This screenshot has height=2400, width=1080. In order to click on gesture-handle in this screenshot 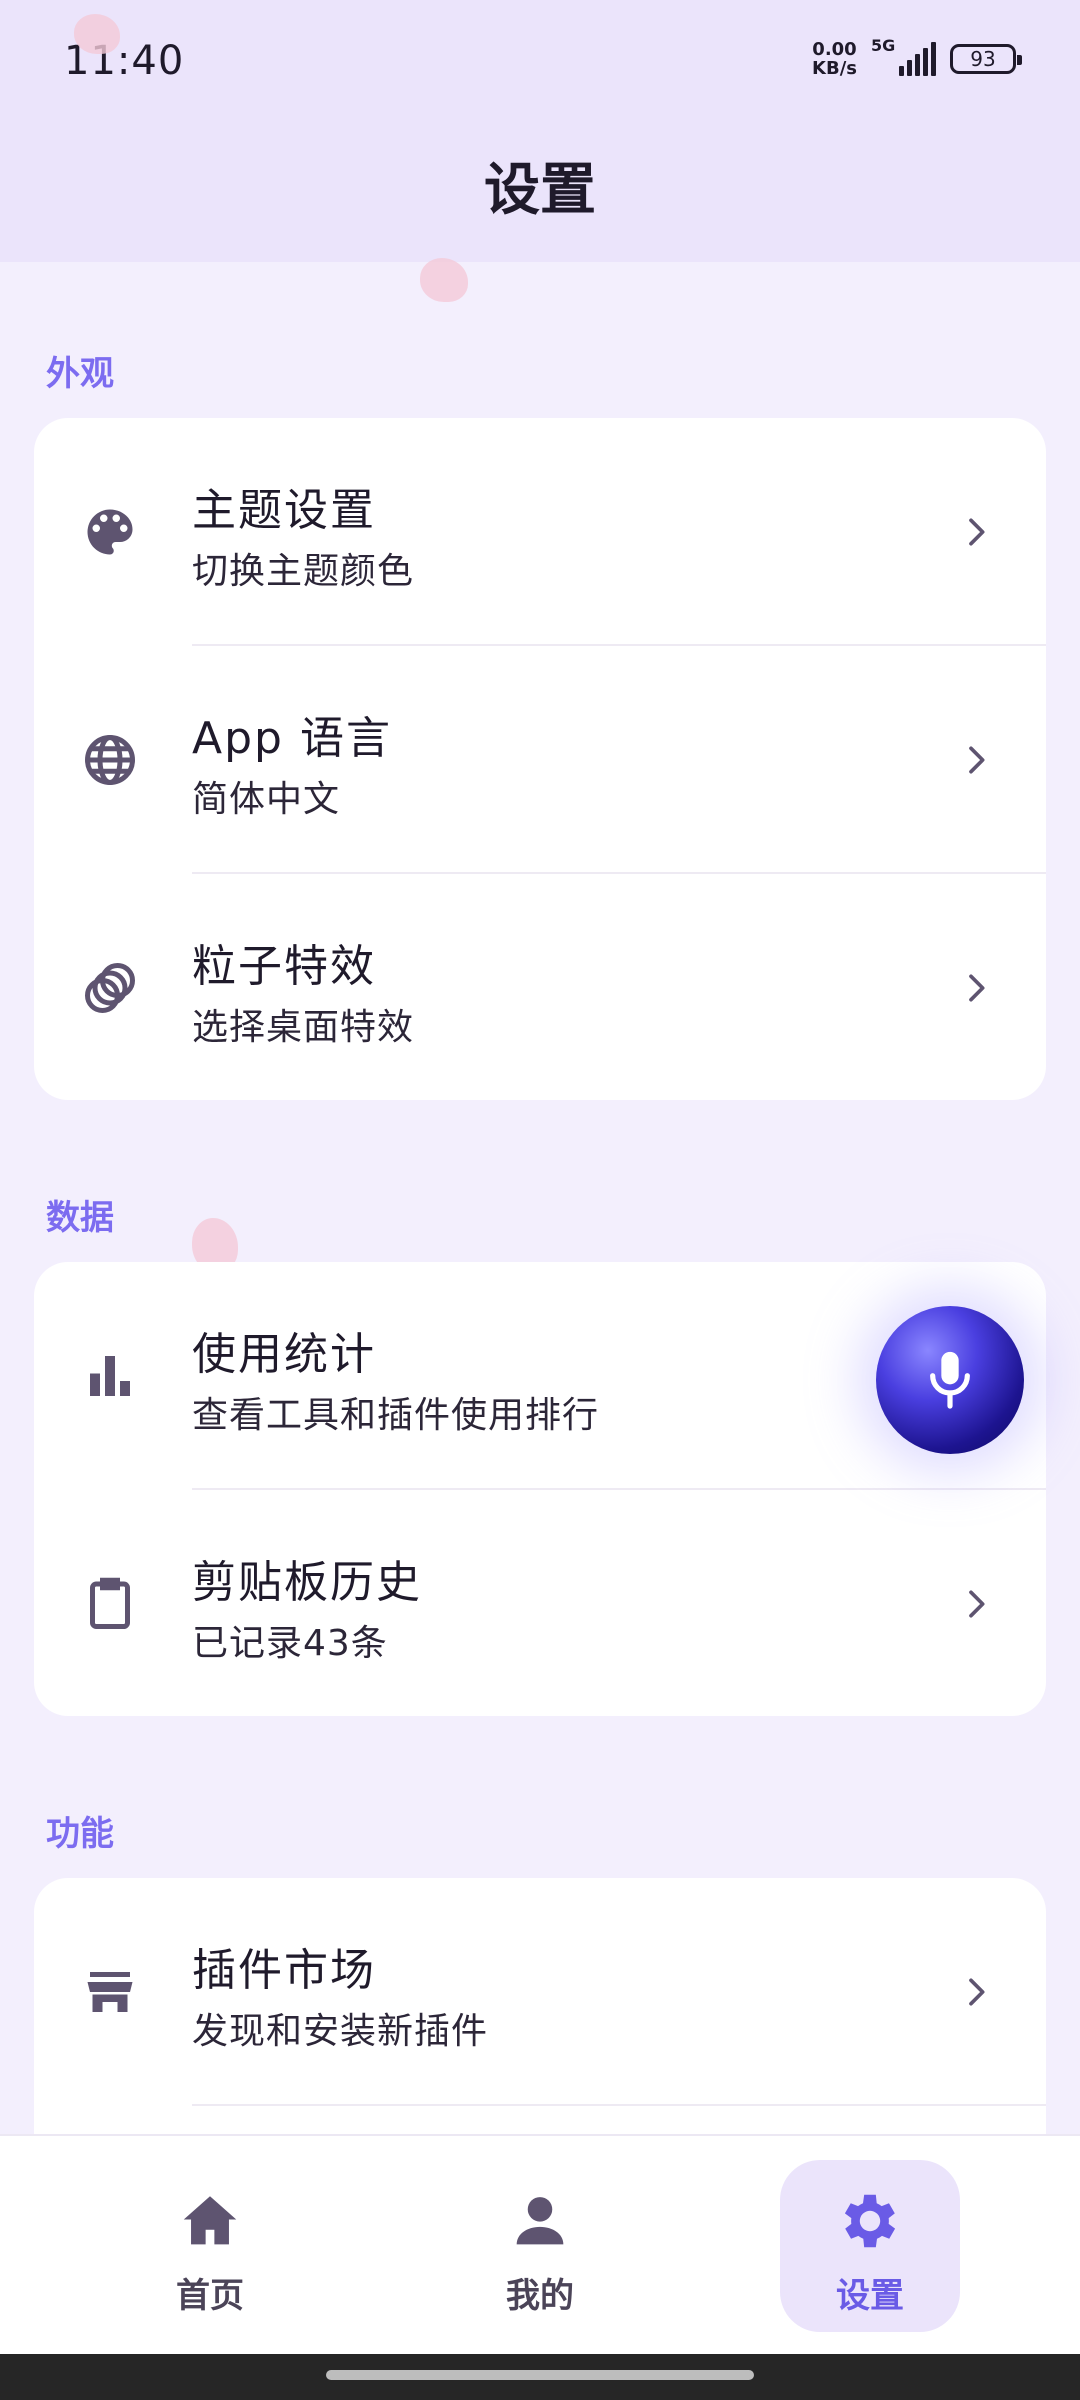, I will do `click(540, 2375)`.